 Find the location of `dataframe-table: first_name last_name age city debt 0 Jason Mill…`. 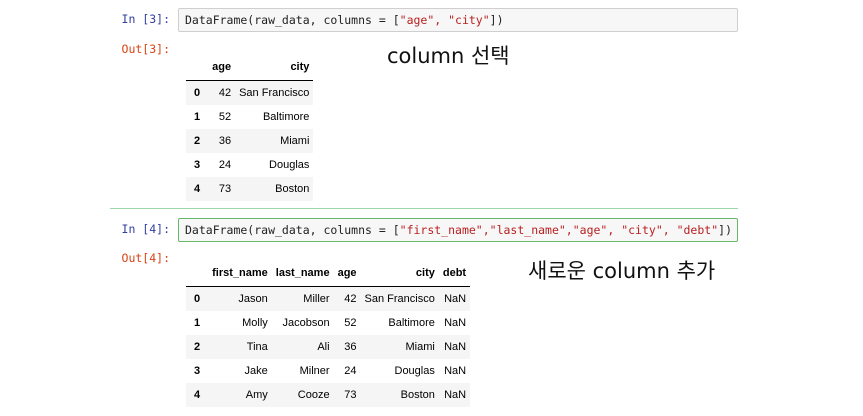

dataframe-table: first_name last_name age city debt 0 Jason Mill… is located at coordinates (328, 333).